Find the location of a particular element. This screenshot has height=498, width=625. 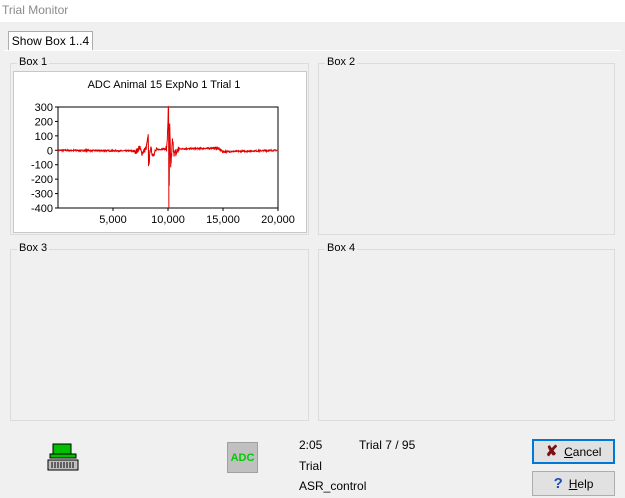

box-4-label: Box 4 is located at coordinates (341, 248).